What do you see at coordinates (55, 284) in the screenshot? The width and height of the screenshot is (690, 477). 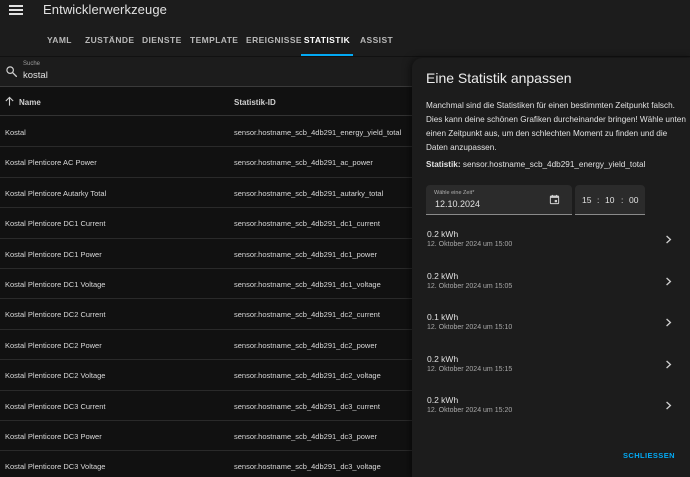 I see `row-name: Kostal Plenticore DC1 Voltage` at bounding box center [55, 284].